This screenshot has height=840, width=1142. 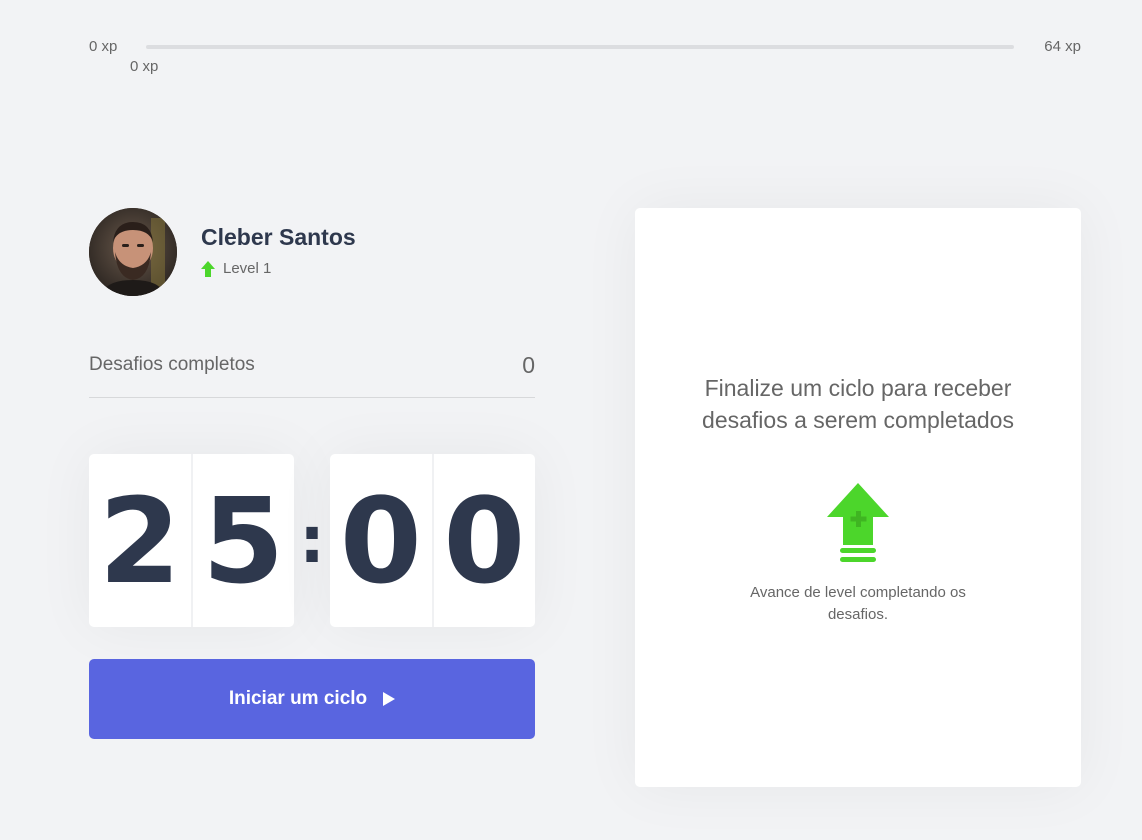 I want to click on profile-name: Cleber Santos, so click(x=278, y=237).